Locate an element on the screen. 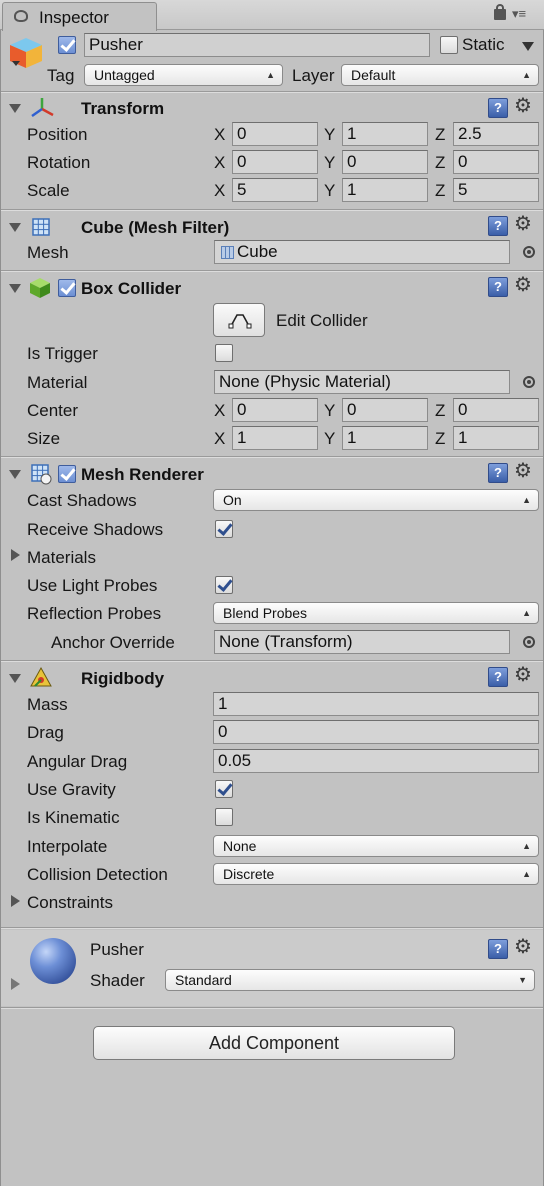 Image resolution: width=544 pixels, height=1186 pixels. anchor-override-field: None (Transform) is located at coordinates (362, 642).